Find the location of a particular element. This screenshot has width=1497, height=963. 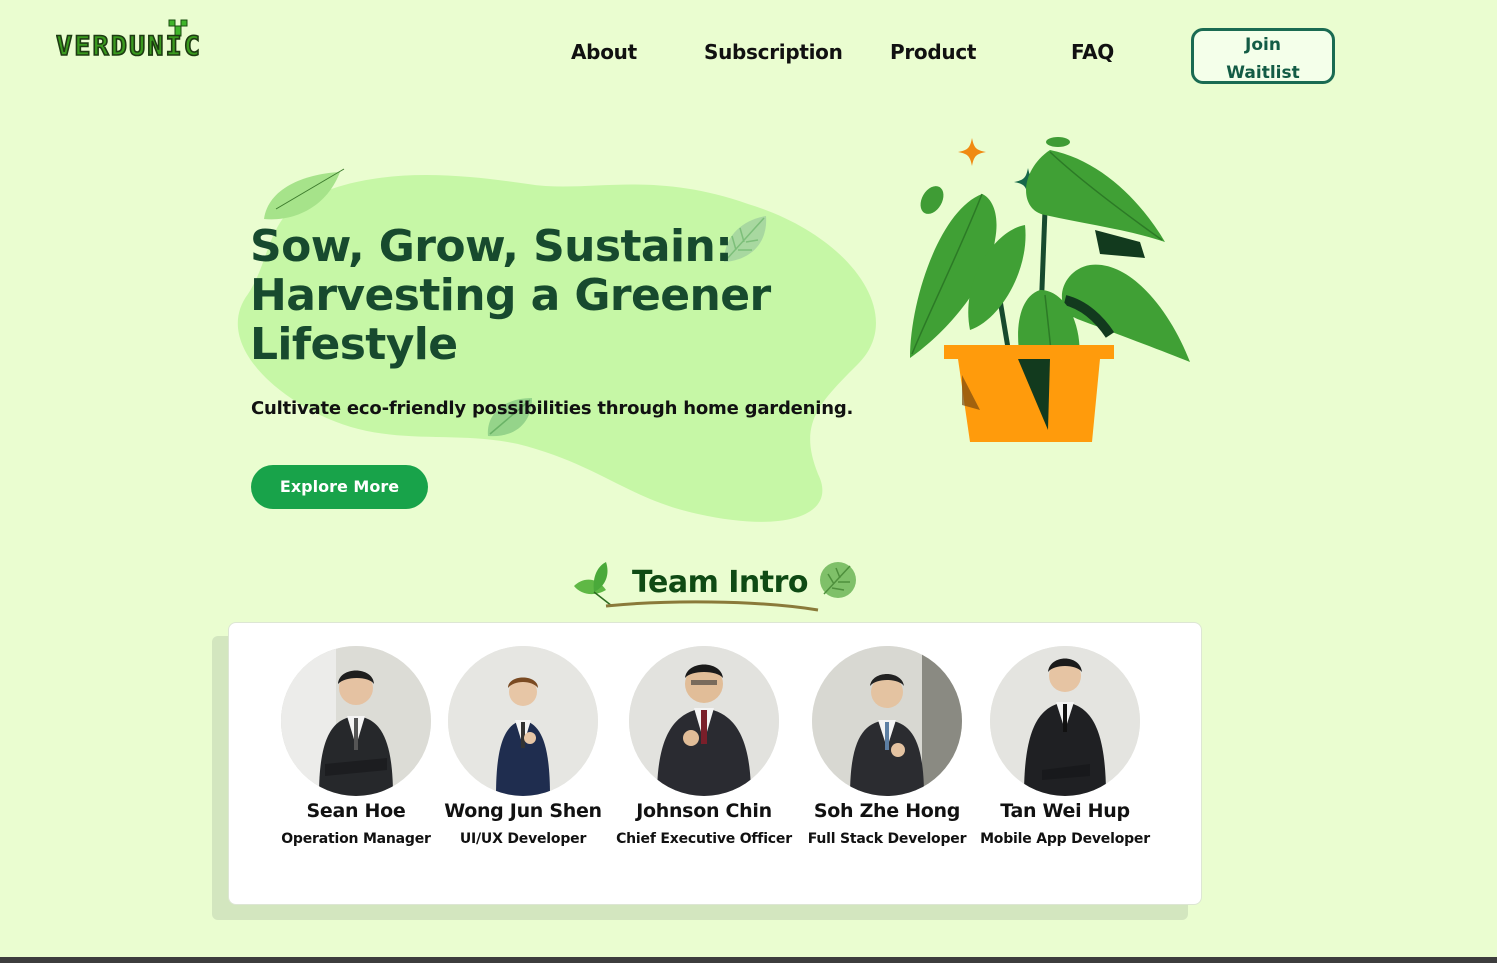

member-role: Full Stack Developer is located at coordinates (887, 839).